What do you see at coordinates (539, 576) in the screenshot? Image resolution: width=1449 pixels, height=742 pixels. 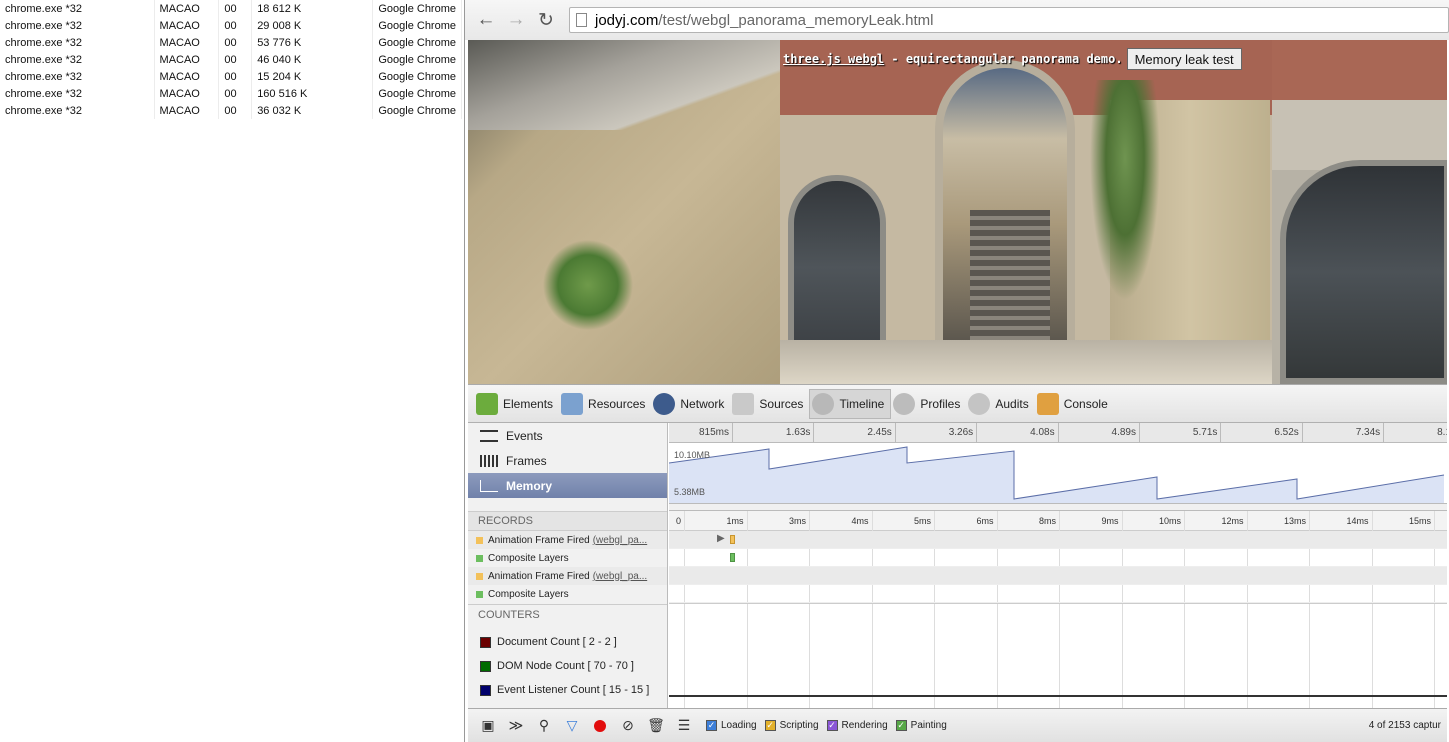 I see `record-label: Animation Frame Fired` at bounding box center [539, 576].